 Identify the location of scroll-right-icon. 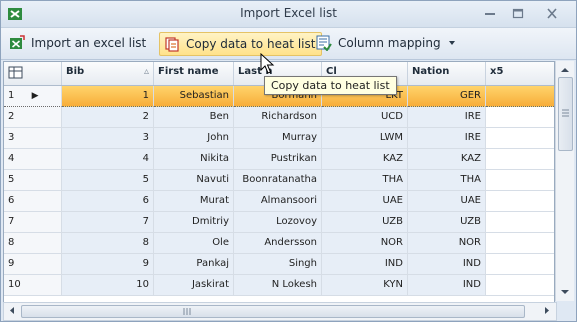
(547, 310).